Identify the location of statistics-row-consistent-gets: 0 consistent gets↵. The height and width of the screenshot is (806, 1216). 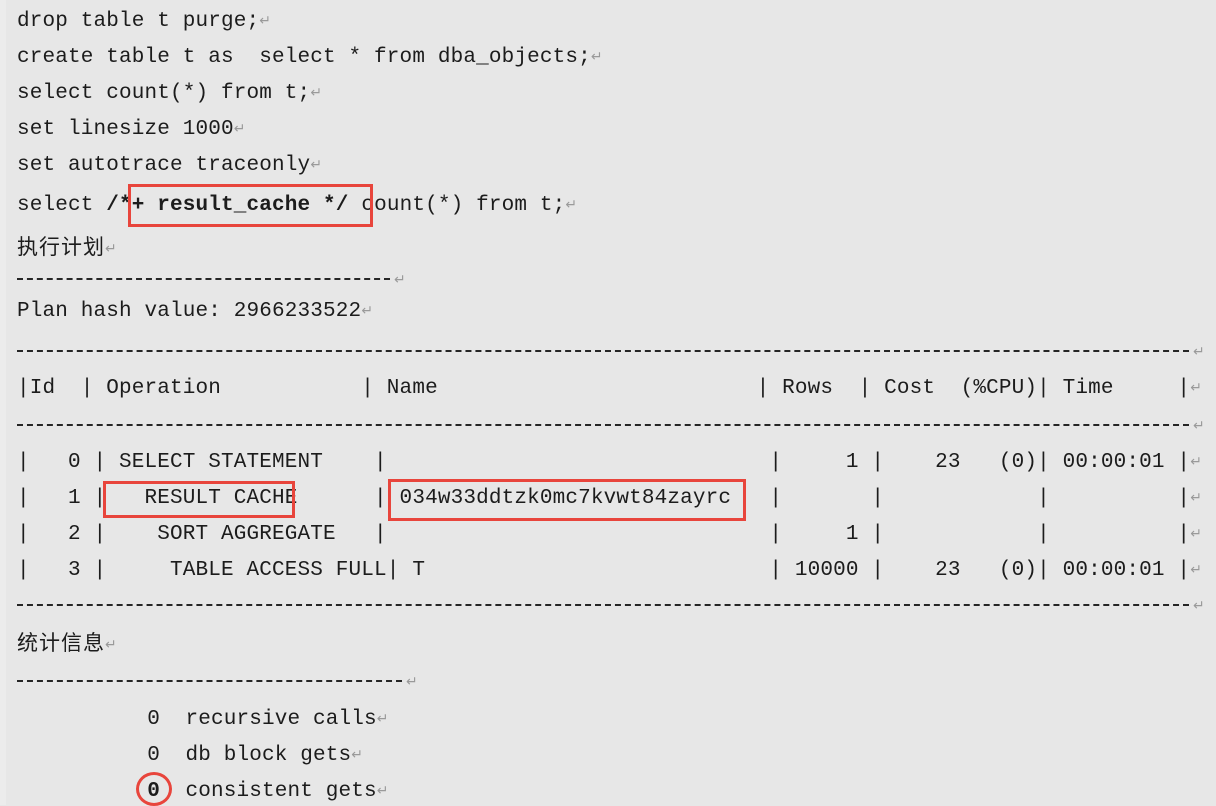
(194, 791).